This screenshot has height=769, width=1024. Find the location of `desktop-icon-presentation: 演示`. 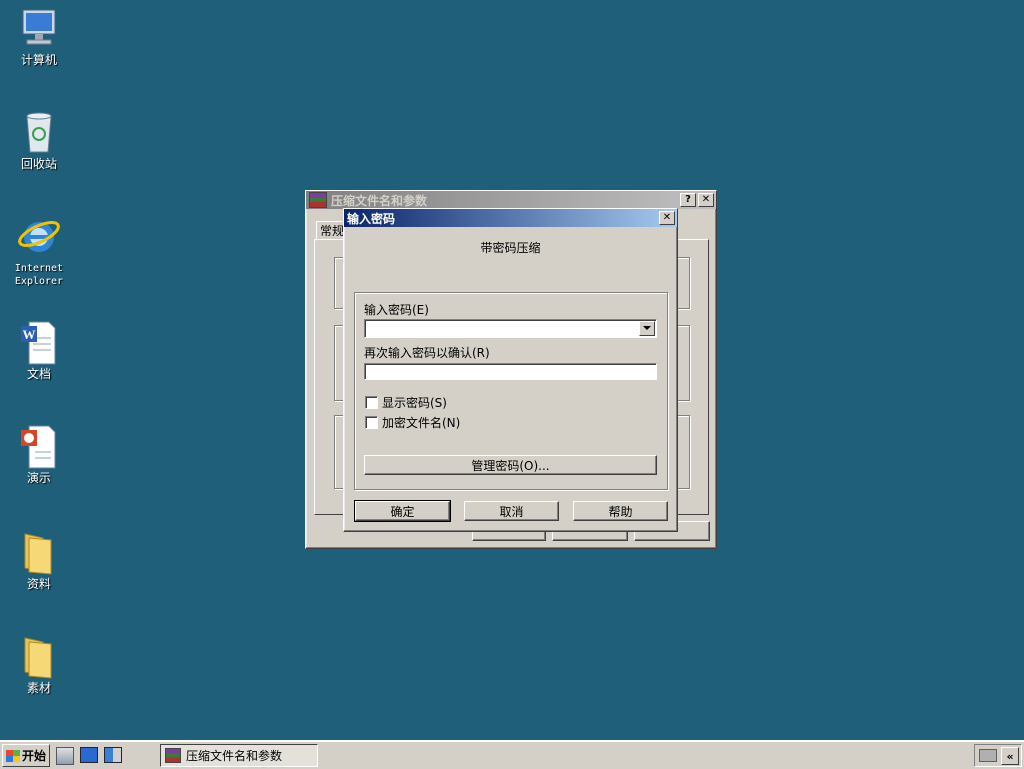

desktop-icon-presentation: 演示 is located at coordinates (39, 453).